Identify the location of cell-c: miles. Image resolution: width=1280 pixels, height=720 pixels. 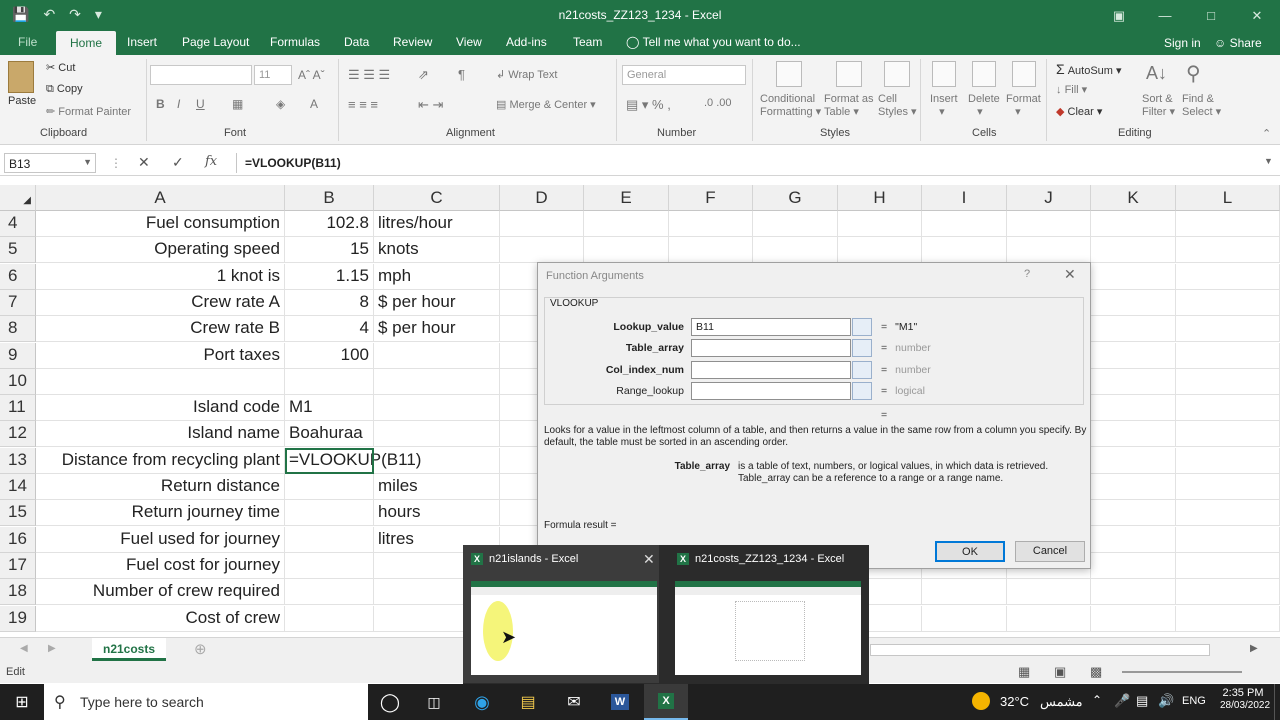
(437, 487).